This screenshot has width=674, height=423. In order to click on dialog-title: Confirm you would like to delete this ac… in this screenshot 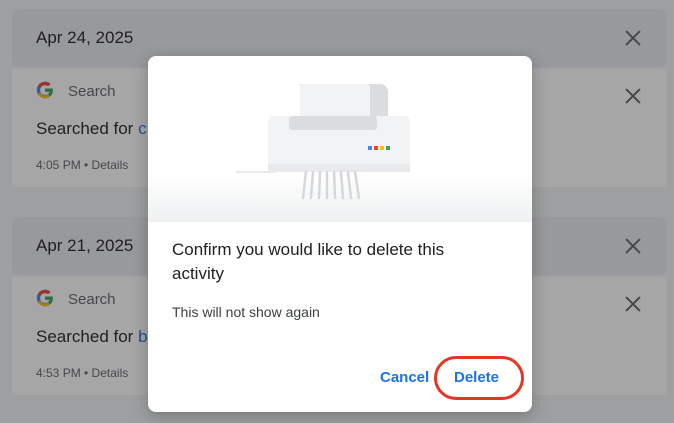, I will do `click(308, 261)`.